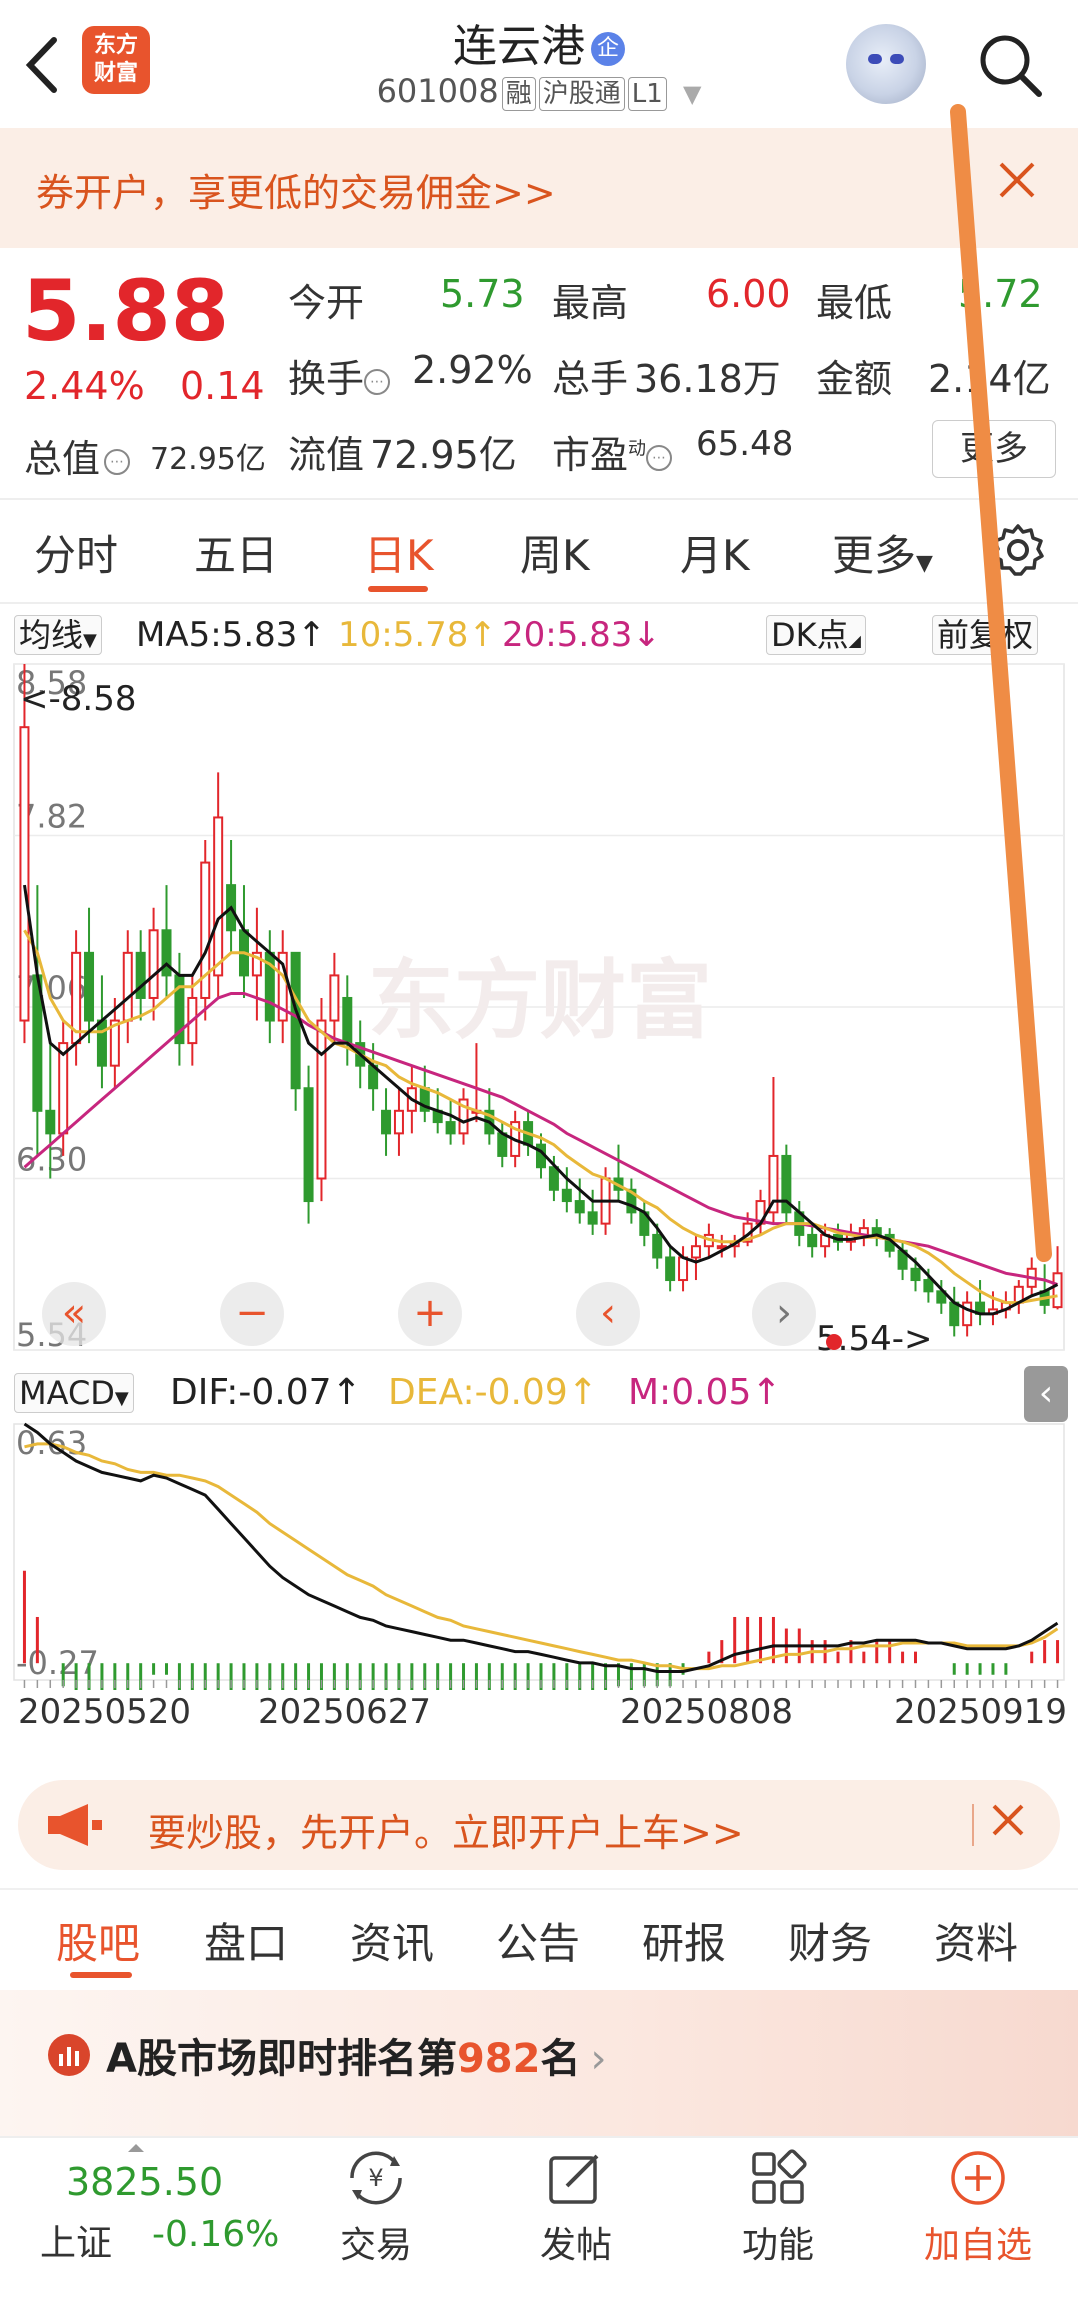 Image resolution: width=1078 pixels, height=2313 pixels. What do you see at coordinates (498, 2059) in the screenshot?
I see `ranking-number: 982` at bounding box center [498, 2059].